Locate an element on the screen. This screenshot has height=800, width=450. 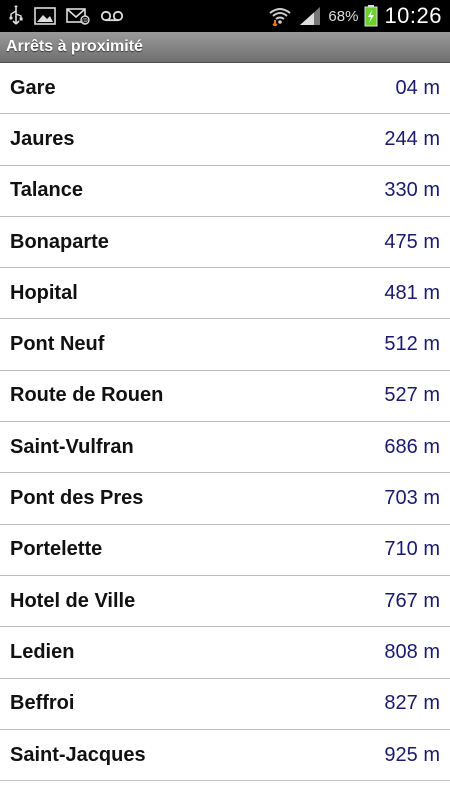
stop-distance: 767 m is located at coordinates (412, 600).